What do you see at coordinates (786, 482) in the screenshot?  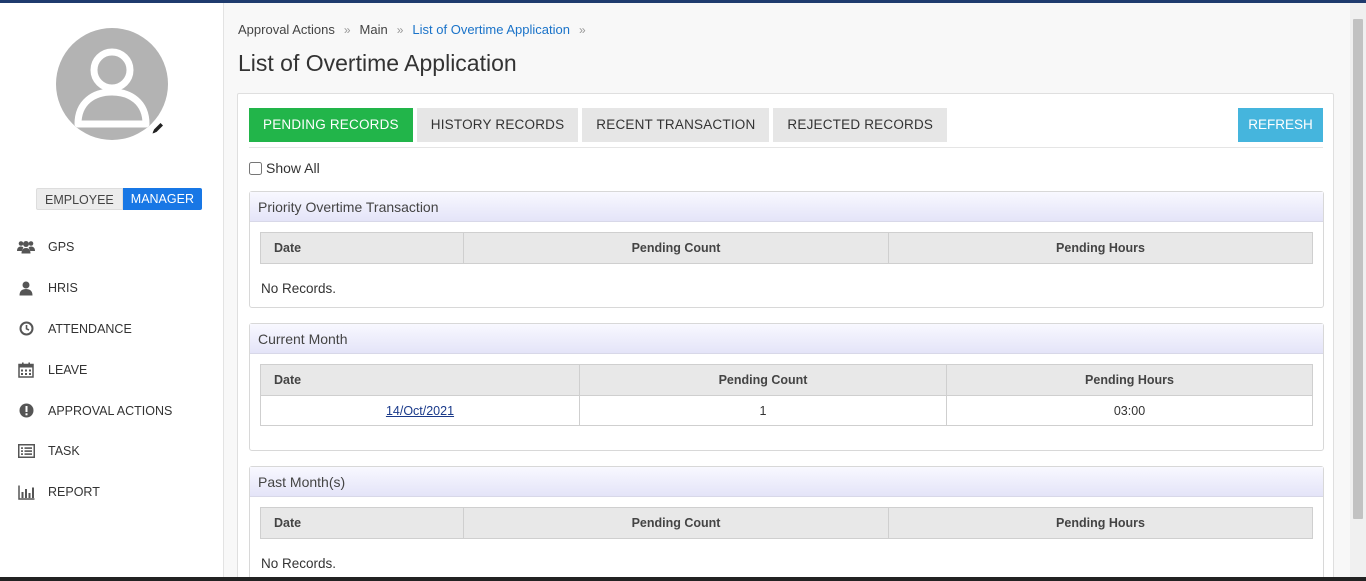 I see `box-title: Past Month(s)` at bounding box center [786, 482].